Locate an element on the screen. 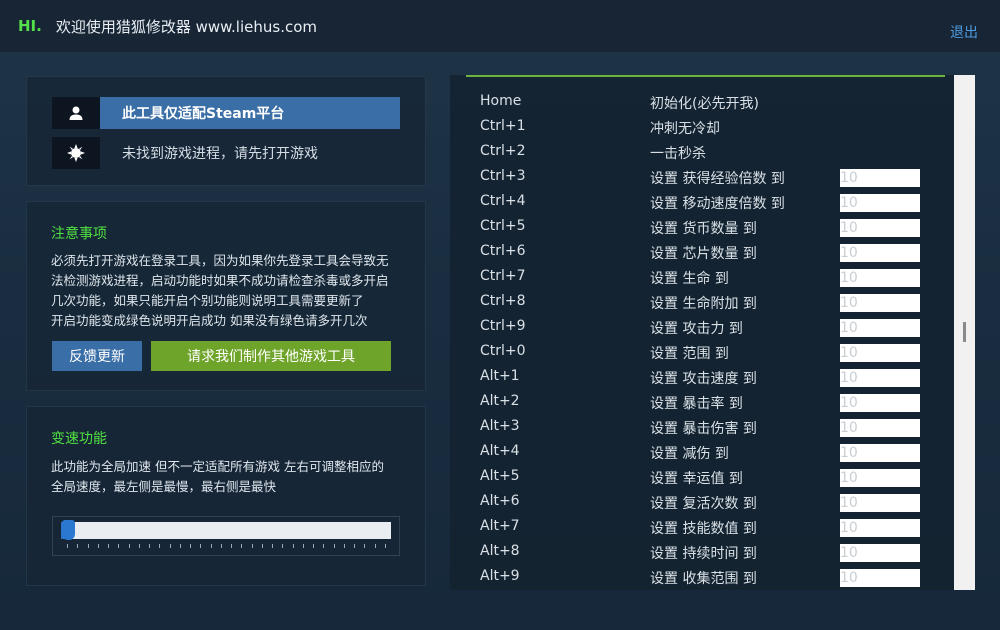 The width and height of the screenshot is (1000, 630). speed-desc-line: 全局速度，最左侧是最慢，最右侧是最快 is located at coordinates (164, 486).